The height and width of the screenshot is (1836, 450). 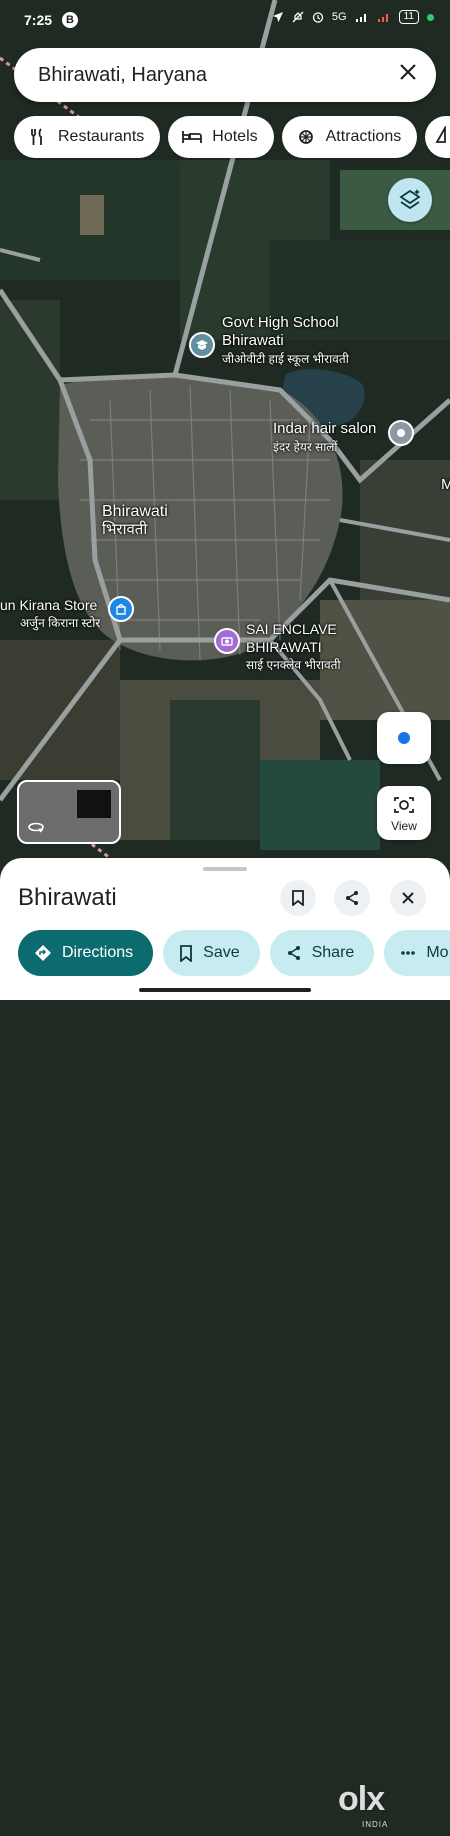 What do you see at coordinates (363, 1804) in the screenshot?
I see `watermark-logo: olx INDIA` at bounding box center [363, 1804].